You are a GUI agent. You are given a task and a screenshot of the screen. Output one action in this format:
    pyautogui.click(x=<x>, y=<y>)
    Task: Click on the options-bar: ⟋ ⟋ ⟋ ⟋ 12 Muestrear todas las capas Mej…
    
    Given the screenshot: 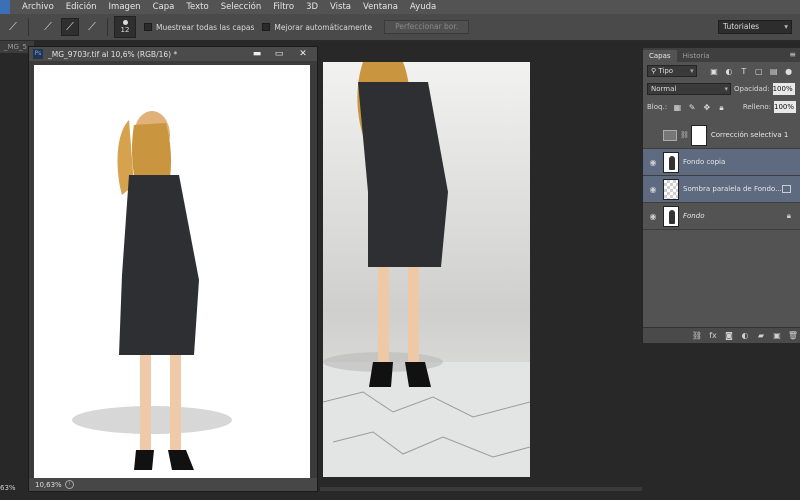 What is the action you would take?
    pyautogui.click(x=400, y=27)
    